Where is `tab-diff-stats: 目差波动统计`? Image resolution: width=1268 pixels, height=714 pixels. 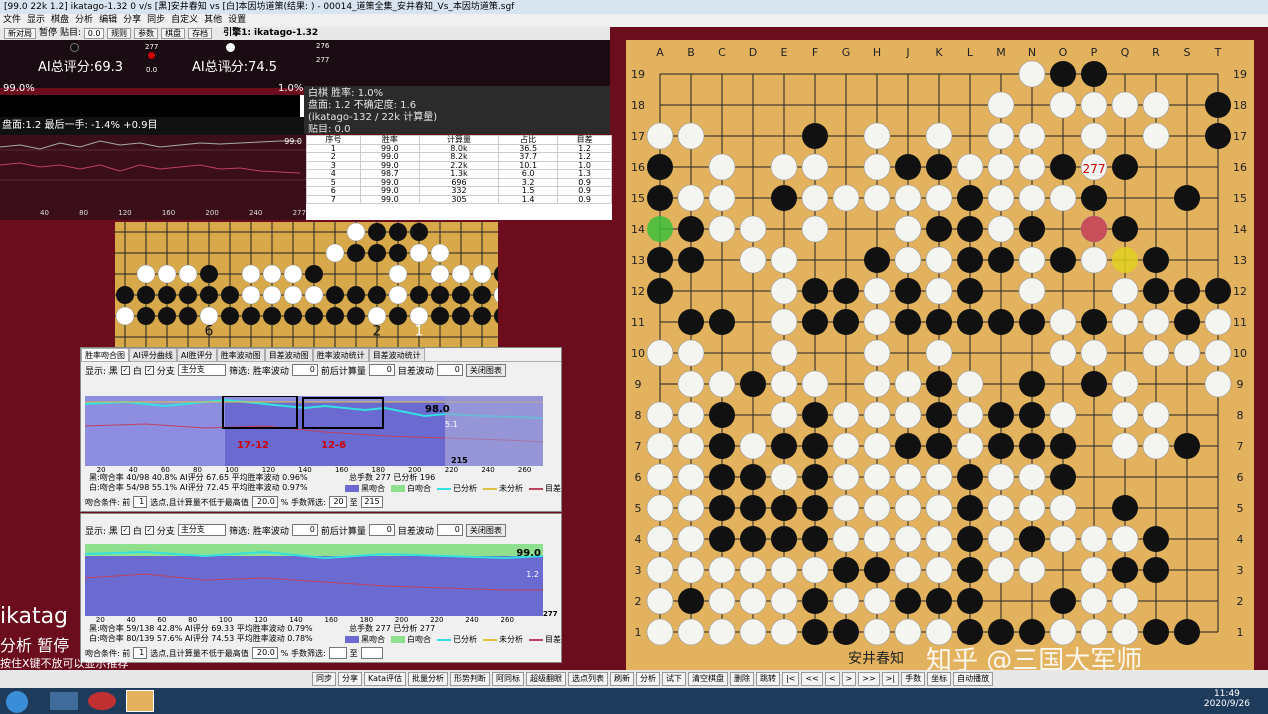 tab-diff-stats: 目差波动统计 is located at coordinates (396, 354).